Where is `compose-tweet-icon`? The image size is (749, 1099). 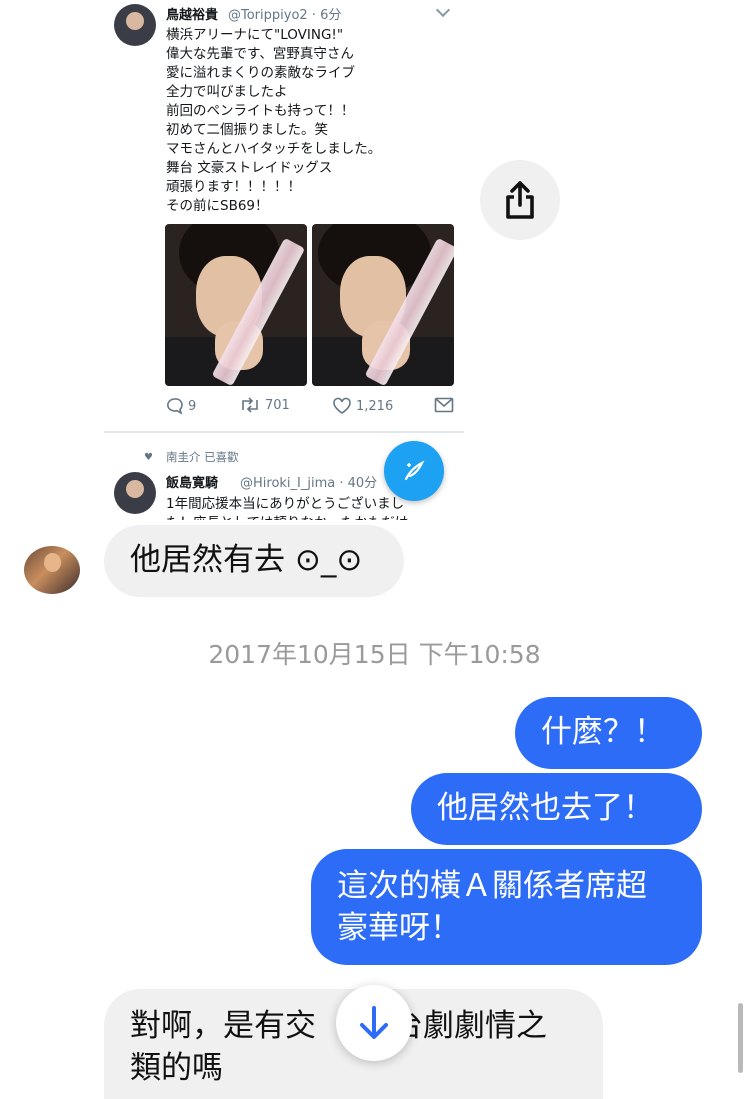
compose-tweet-icon is located at coordinates (414, 470).